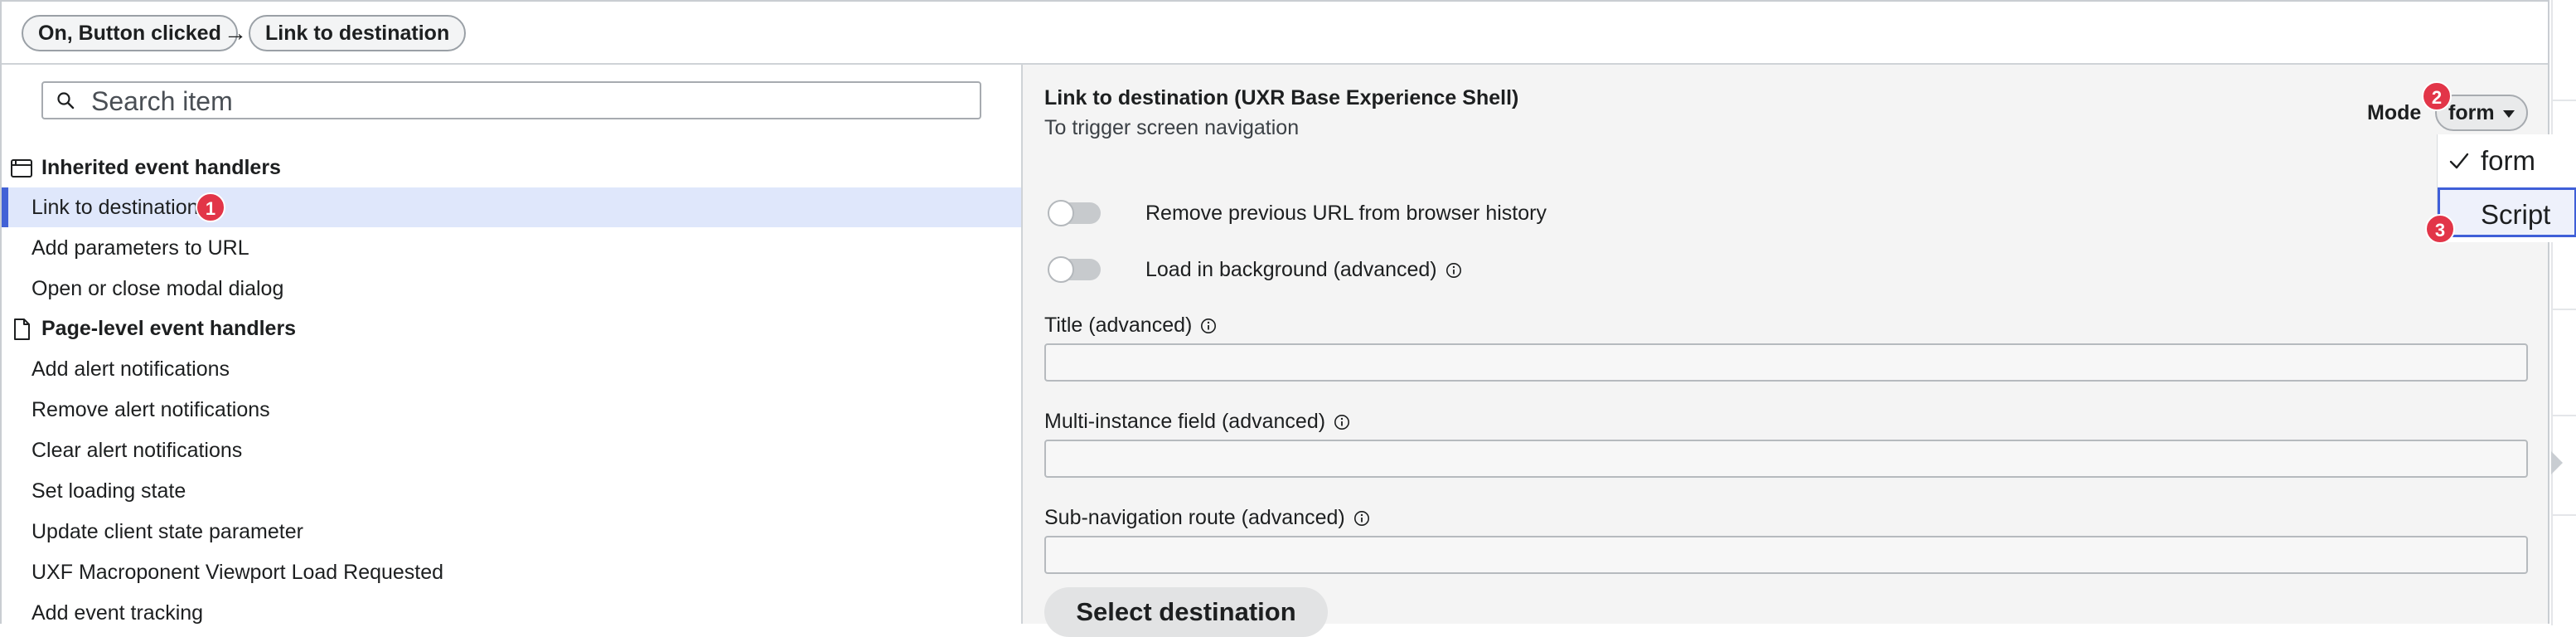 The height and width of the screenshot is (637, 2576). What do you see at coordinates (530, 101) in the screenshot?
I see `search-input` at bounding box center [530, 101].